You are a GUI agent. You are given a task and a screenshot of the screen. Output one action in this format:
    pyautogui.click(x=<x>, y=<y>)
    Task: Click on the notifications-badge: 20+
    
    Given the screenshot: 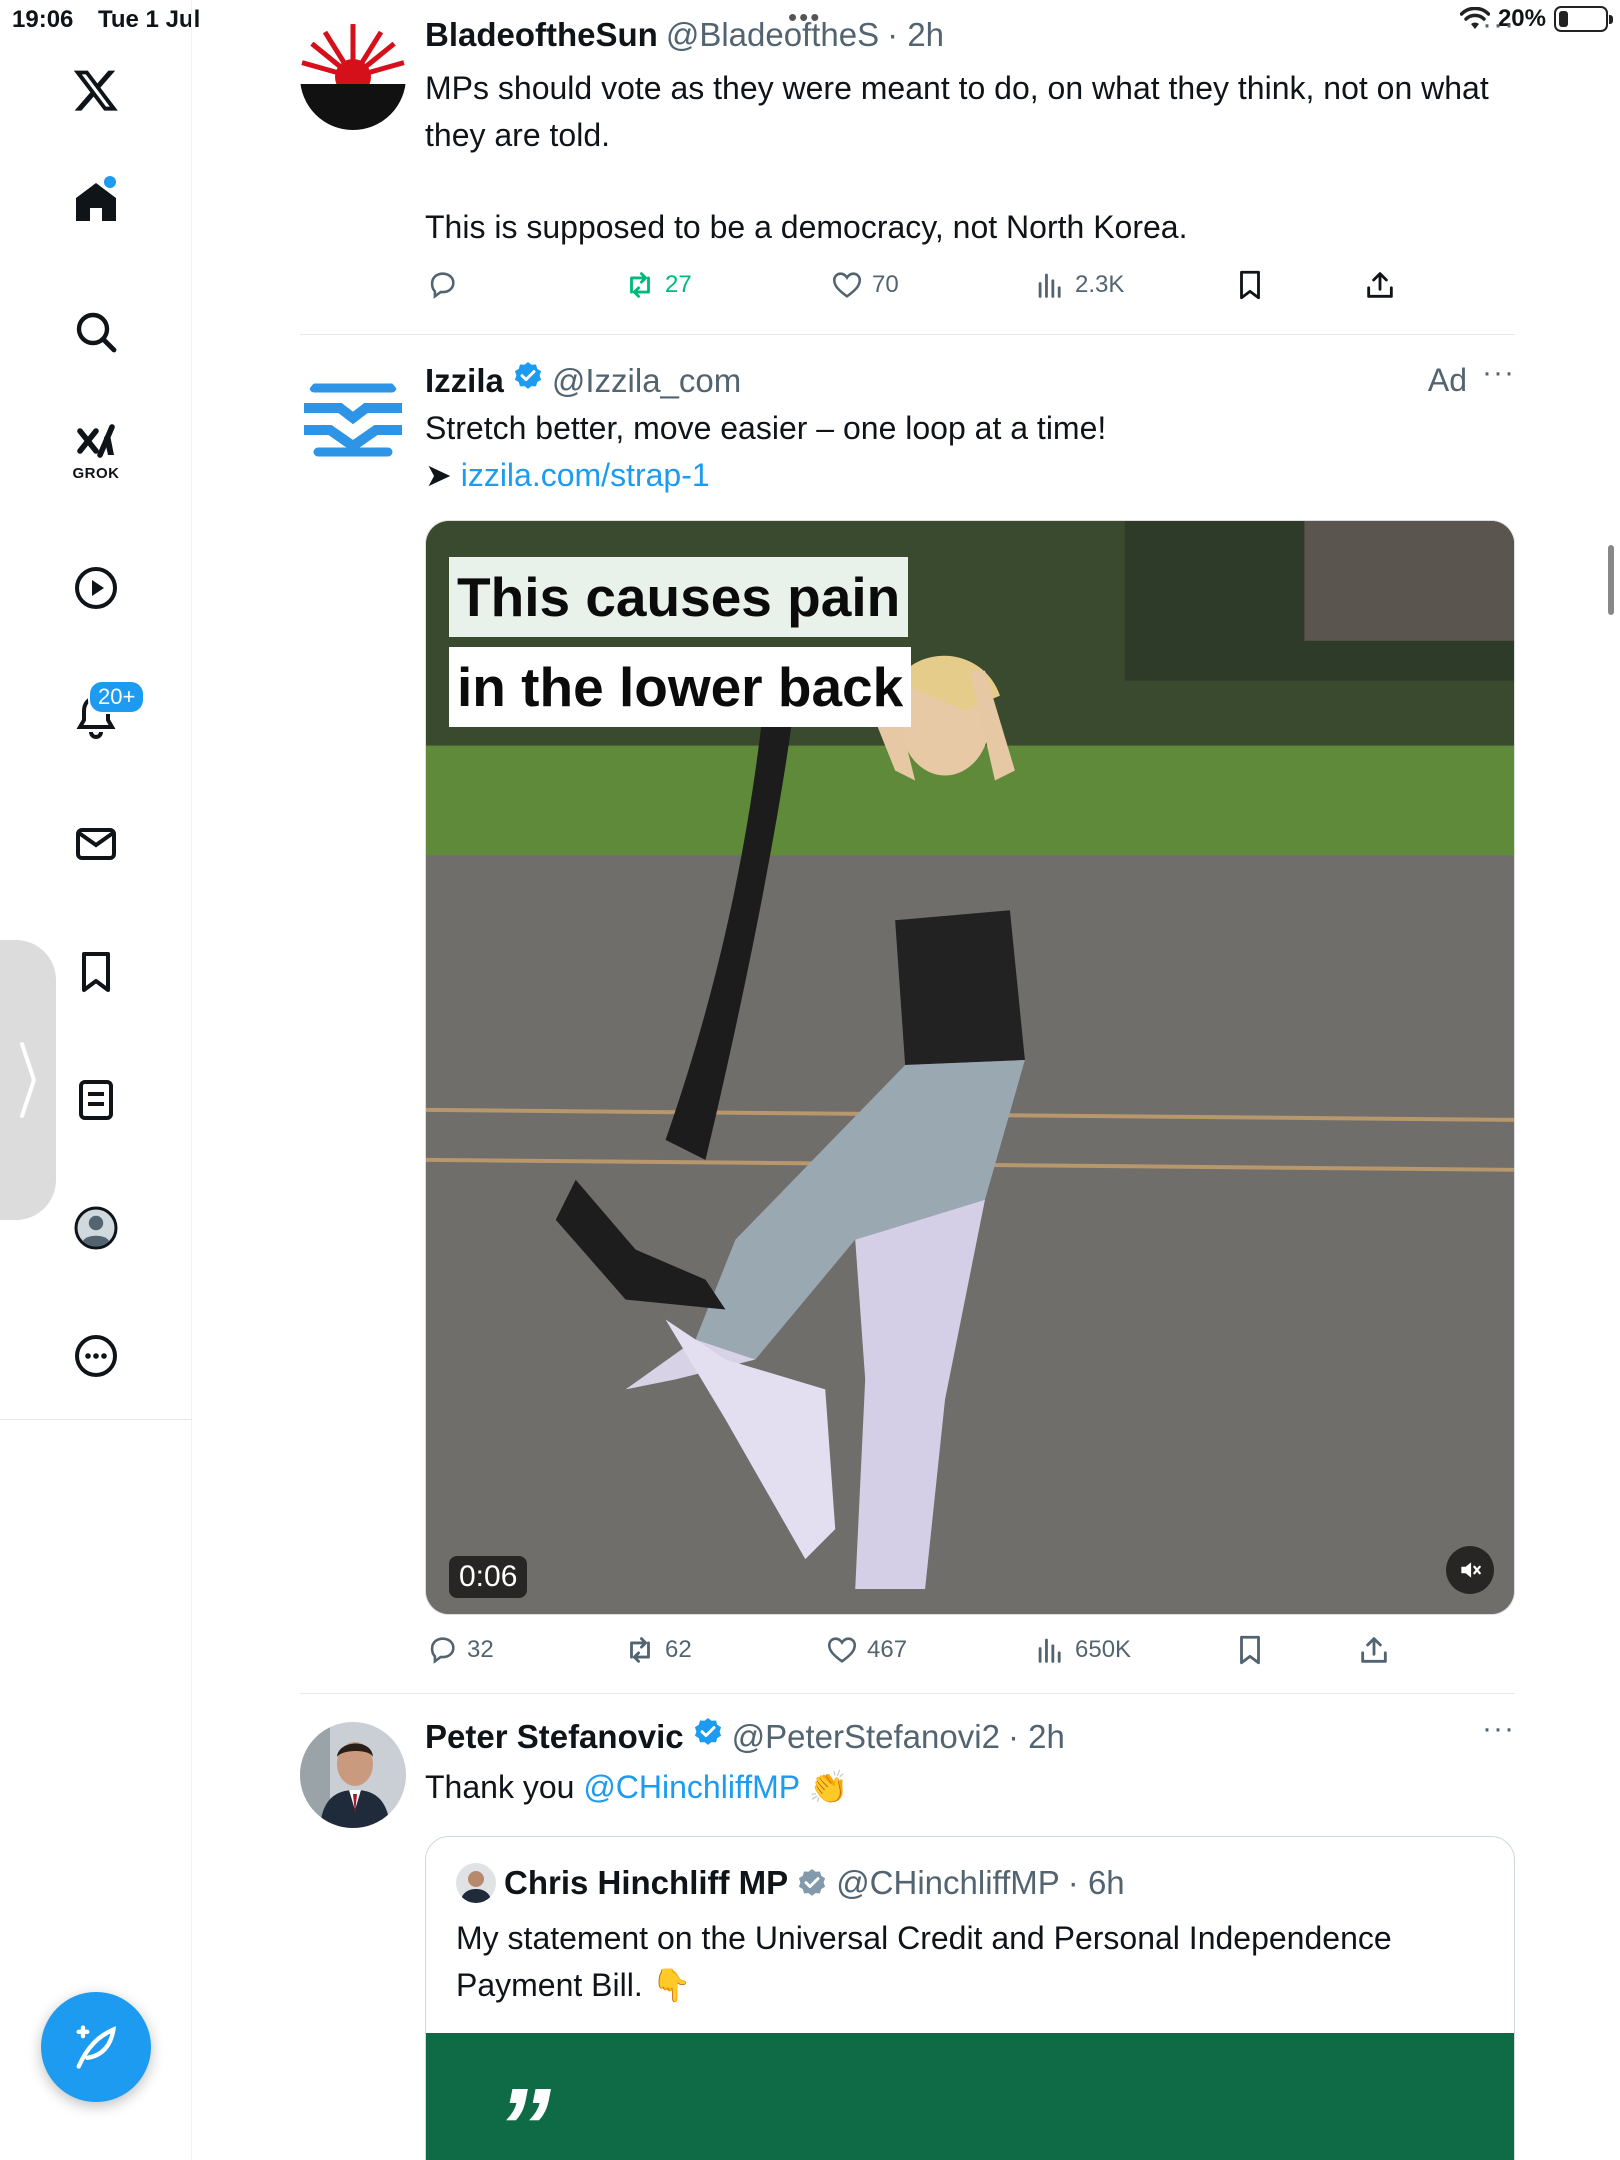 What is the action you would take?
    pyautogui.click(x=117, y=697)
    